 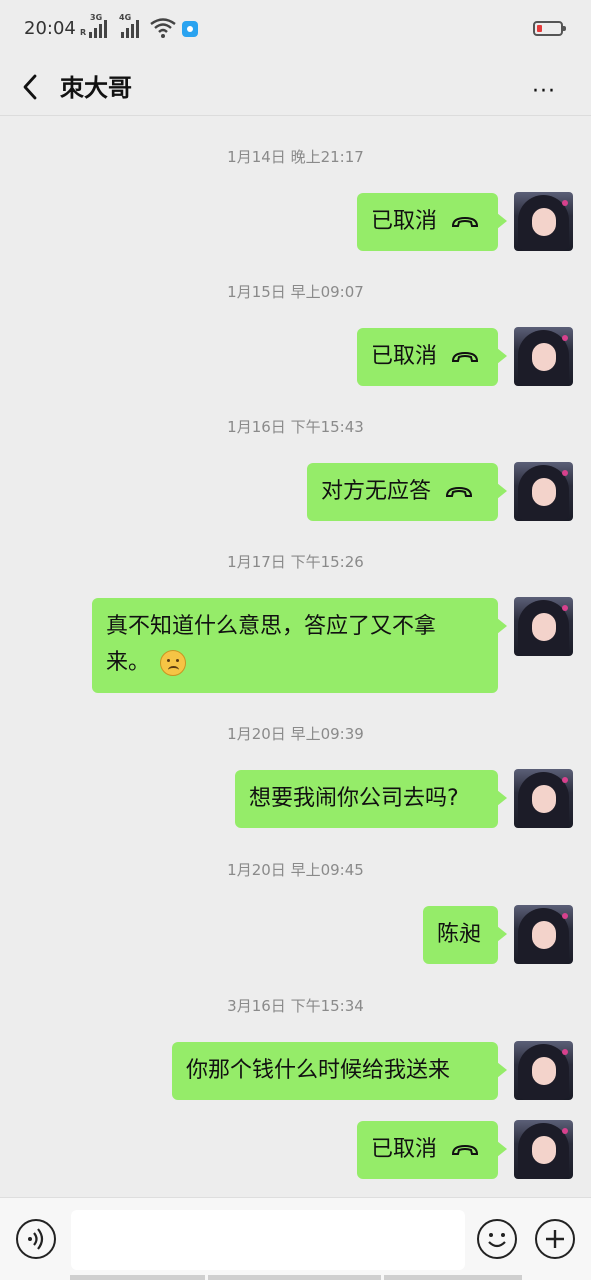 What do you see at coordinates (31, 86) in the screenshot?
I see `chevron-left-icon` at bounding box center [31, 86].